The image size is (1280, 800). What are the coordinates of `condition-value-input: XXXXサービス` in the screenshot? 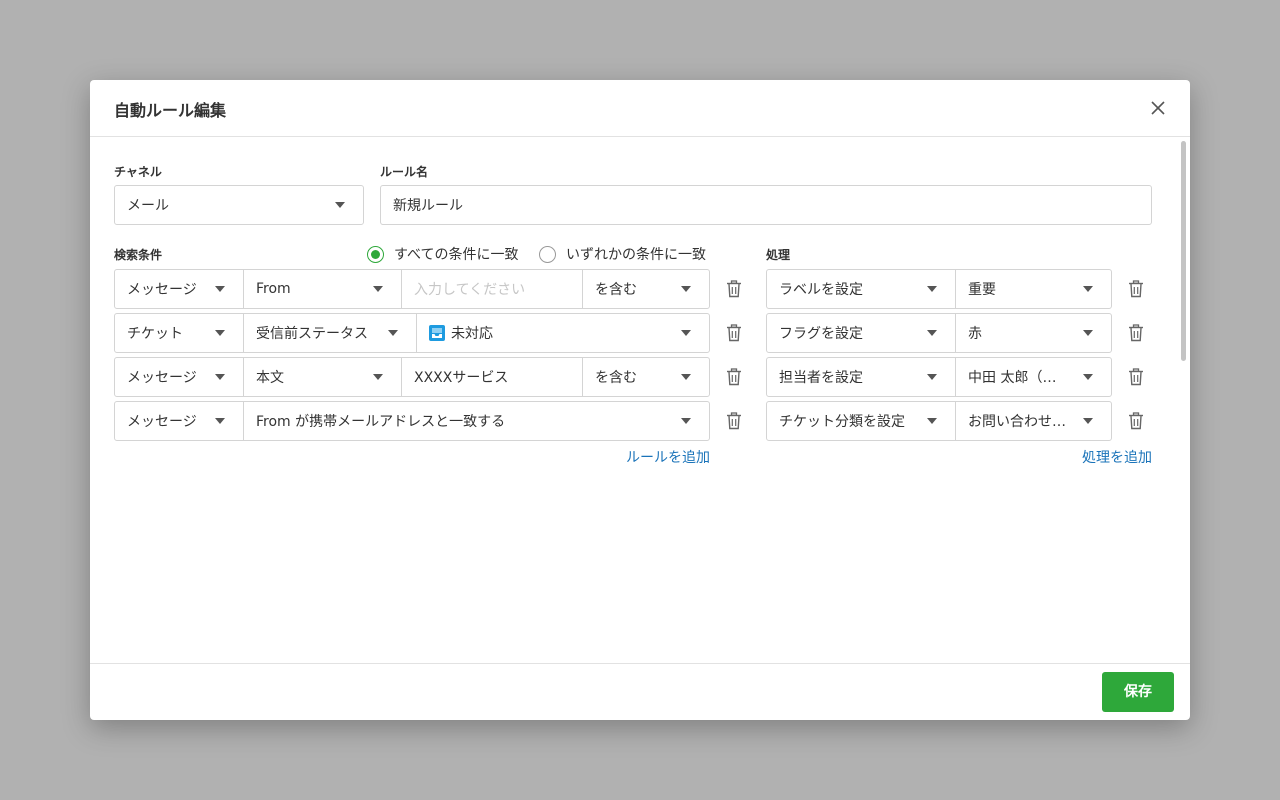 It's located at (491, 377).